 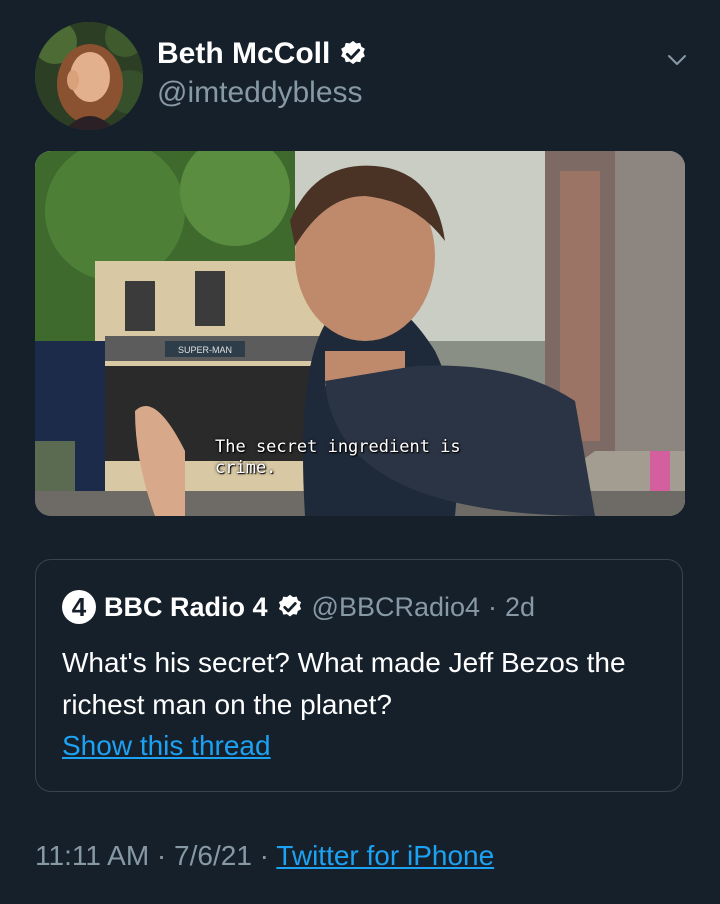 What do you see at coordinates (243, 54) in the screenshot?
I see `author-display-name: Beth McColl` at bounding box center [243, 54].